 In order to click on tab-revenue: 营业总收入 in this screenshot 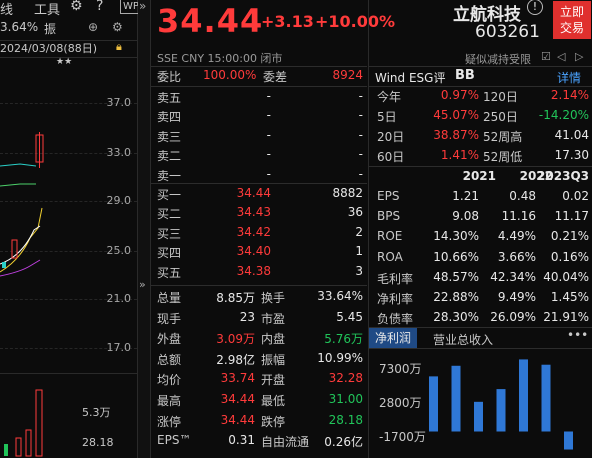, I will do `click(463, 339)`.